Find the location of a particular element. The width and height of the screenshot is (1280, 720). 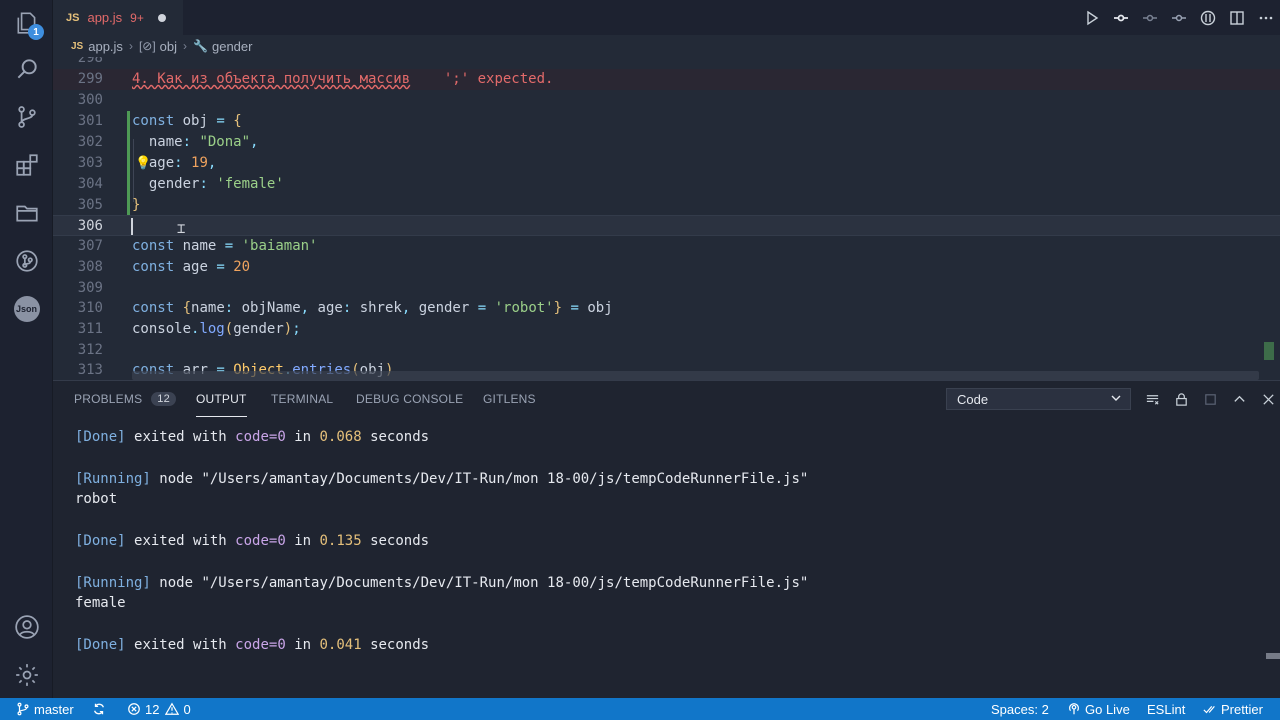

warning-icon is located at coordinates (172, 708).